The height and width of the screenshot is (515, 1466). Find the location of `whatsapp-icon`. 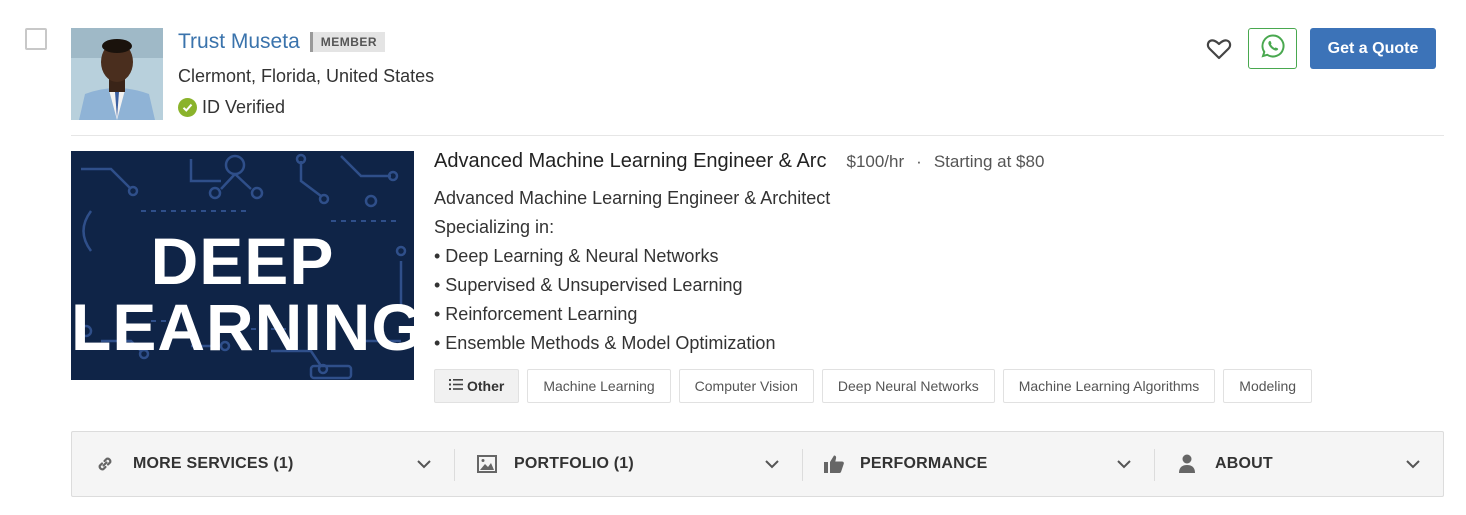

whatsapp-icon is located at coordinates (1273, 48).